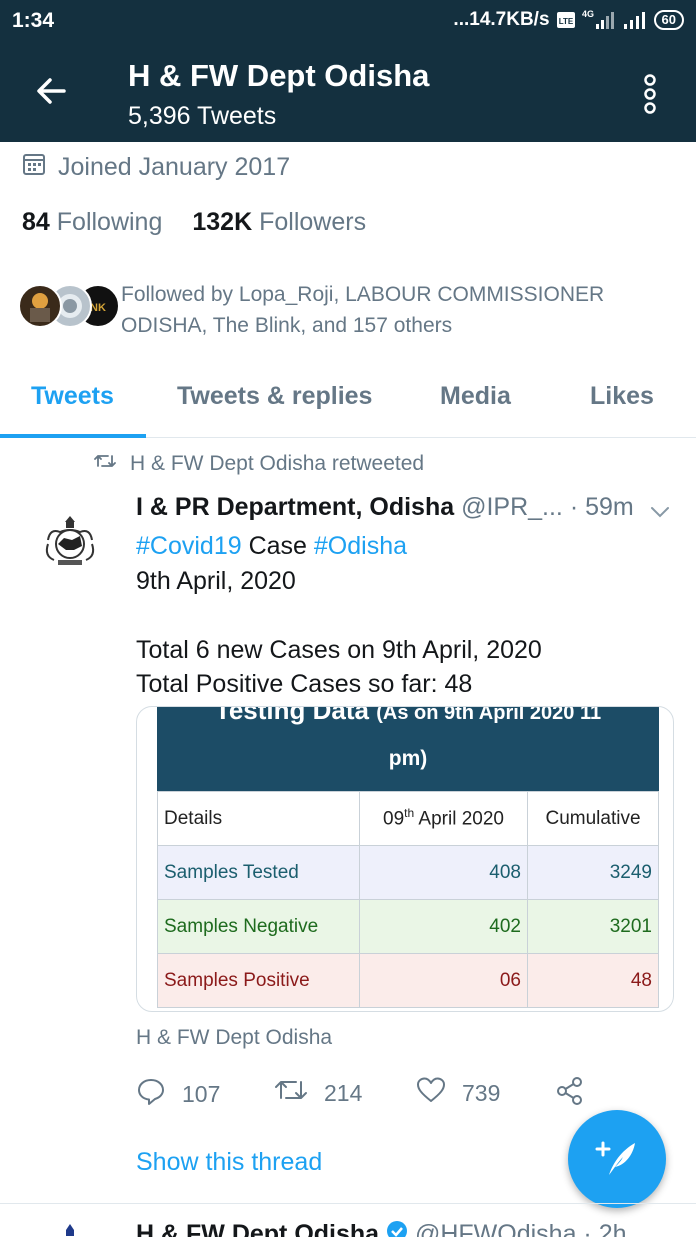 The width and height of the screenshot is (696, 1237). What do you see at coordinates (178, 1094) in the screenshot?
I see `reply-button: 107` at bounding box center [178, 1094].